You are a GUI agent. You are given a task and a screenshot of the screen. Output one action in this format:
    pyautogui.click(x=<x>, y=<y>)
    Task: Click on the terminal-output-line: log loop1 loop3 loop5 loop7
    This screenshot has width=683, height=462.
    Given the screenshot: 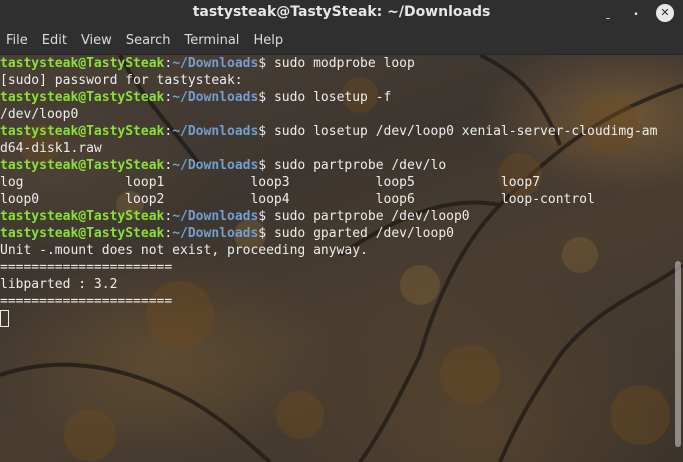 What is the action you would take?
    pyautogui.click(x=270, y=182)
    